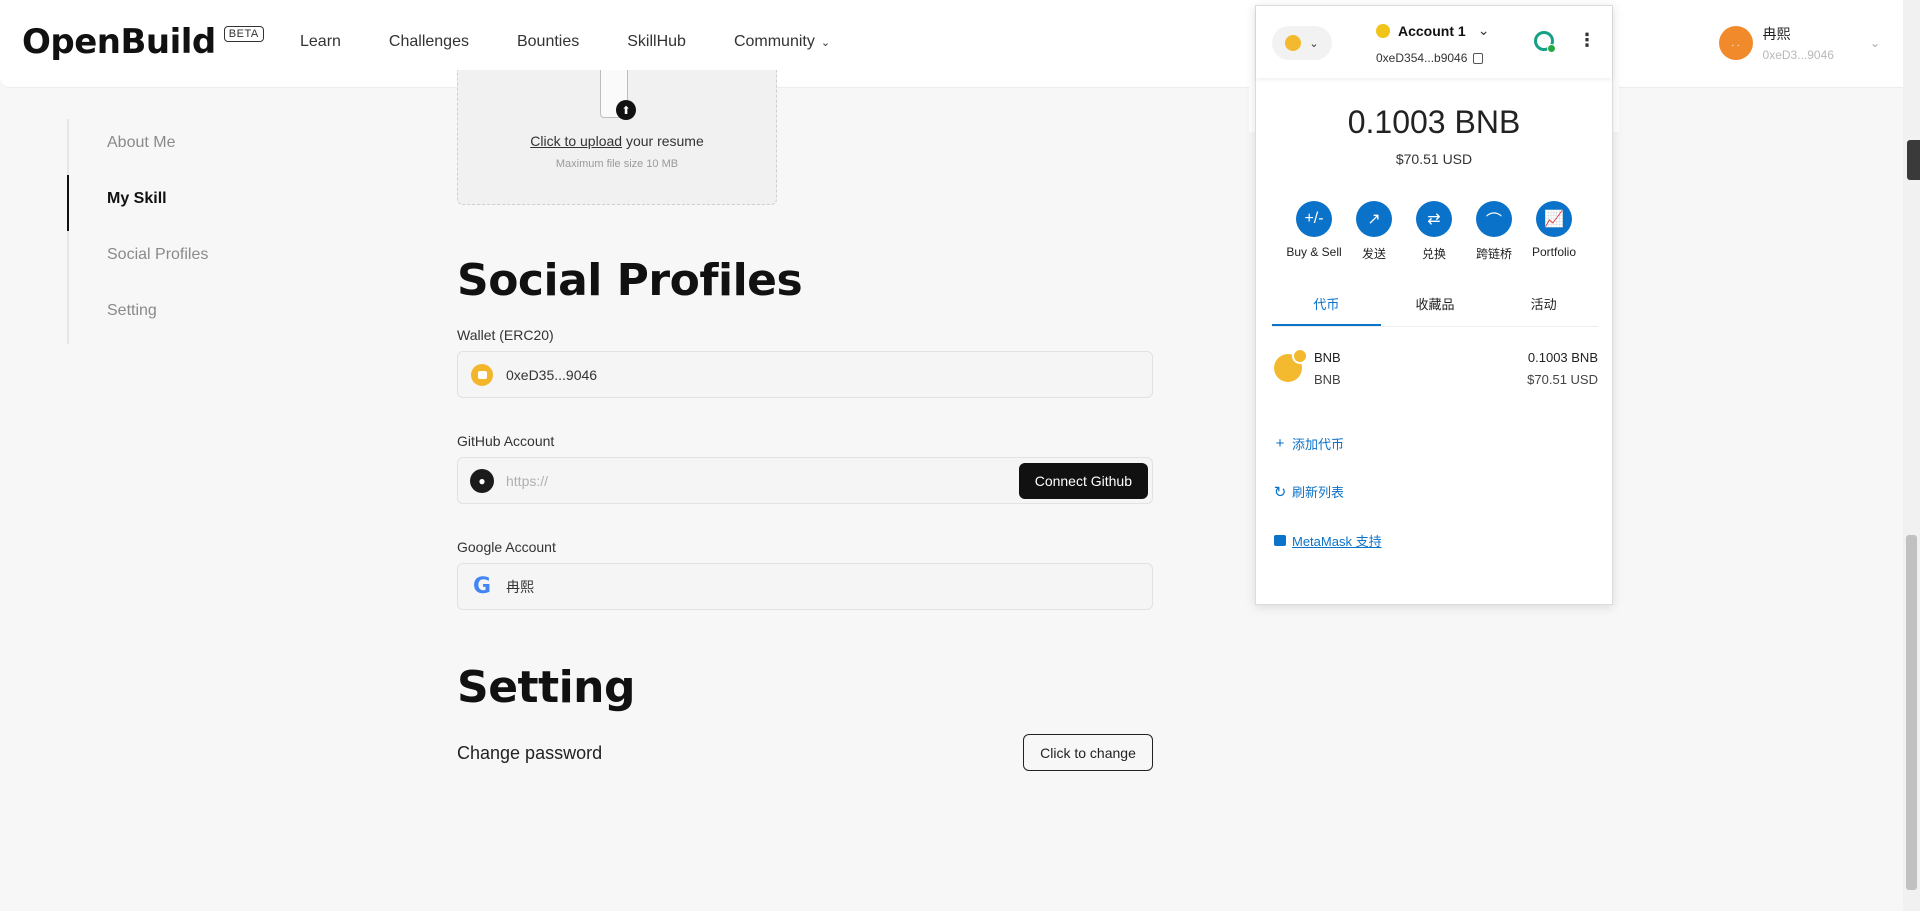 This screenshot has width=1920, height=911. What do you see at coordinates (429, 42) in the screenshot?
I see `nav-challenges: Challenges` at bounding box center [429, 42].